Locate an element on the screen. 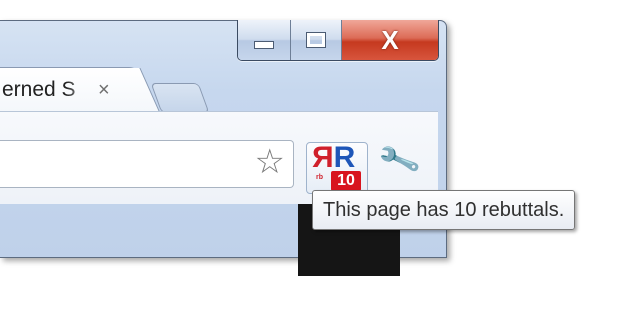 The width and height of the screenshot is (640, 320). wrench-menu-icon: 🔧 is located at coordinates (399, 161).